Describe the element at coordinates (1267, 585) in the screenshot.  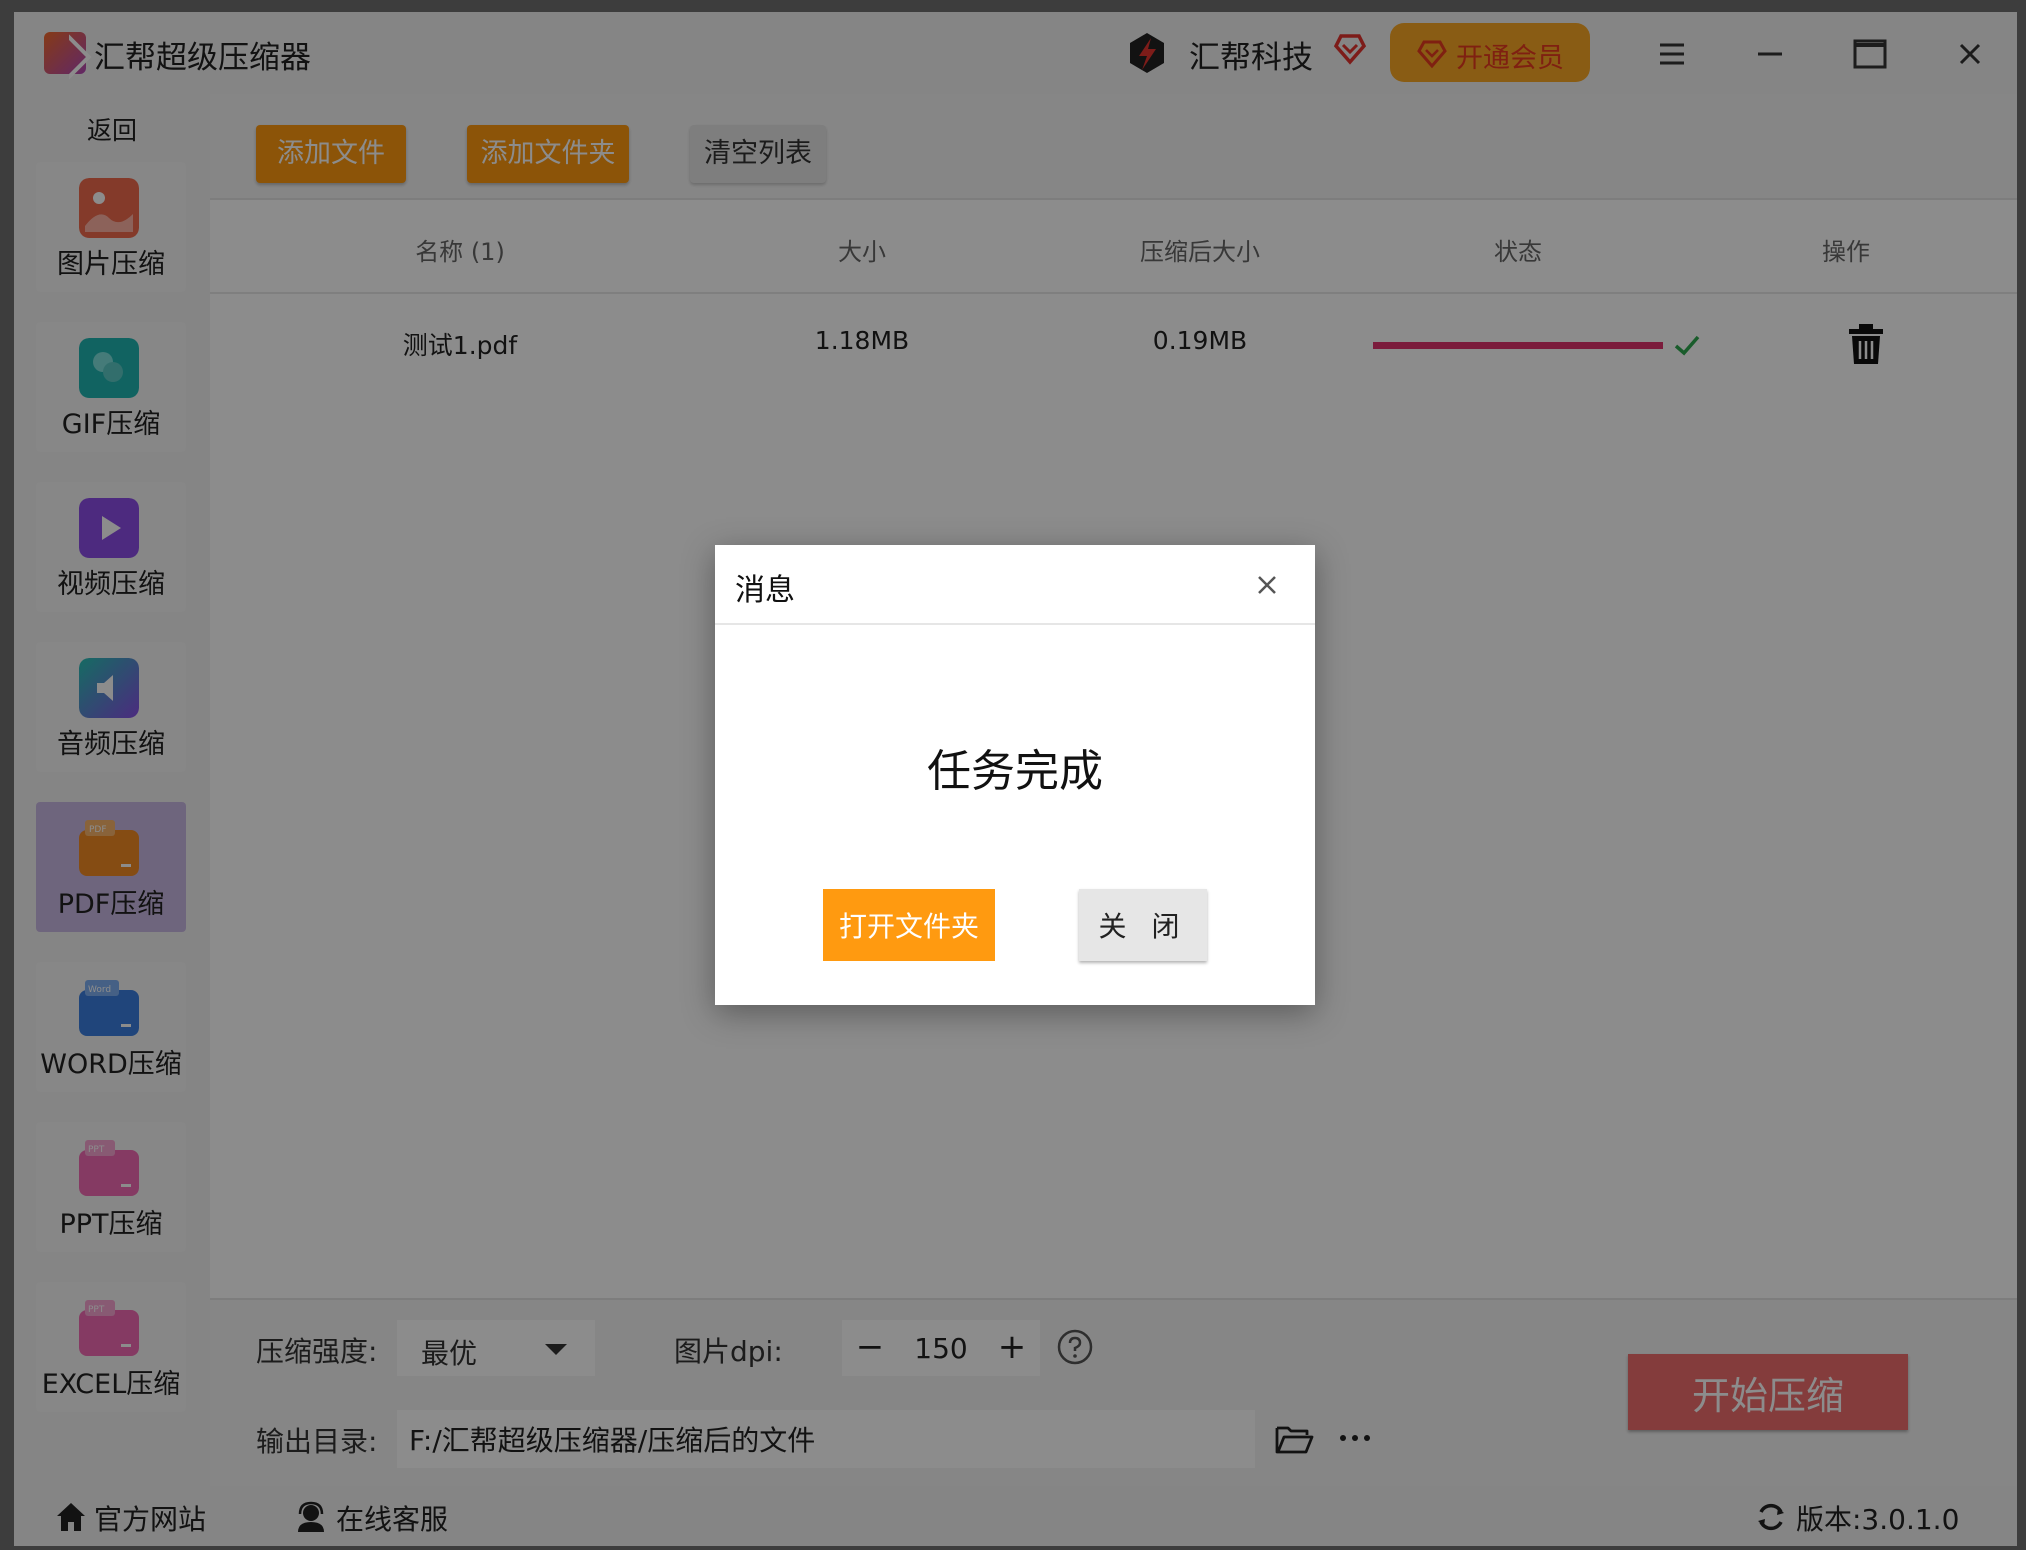
I see `close-icon` at that location.